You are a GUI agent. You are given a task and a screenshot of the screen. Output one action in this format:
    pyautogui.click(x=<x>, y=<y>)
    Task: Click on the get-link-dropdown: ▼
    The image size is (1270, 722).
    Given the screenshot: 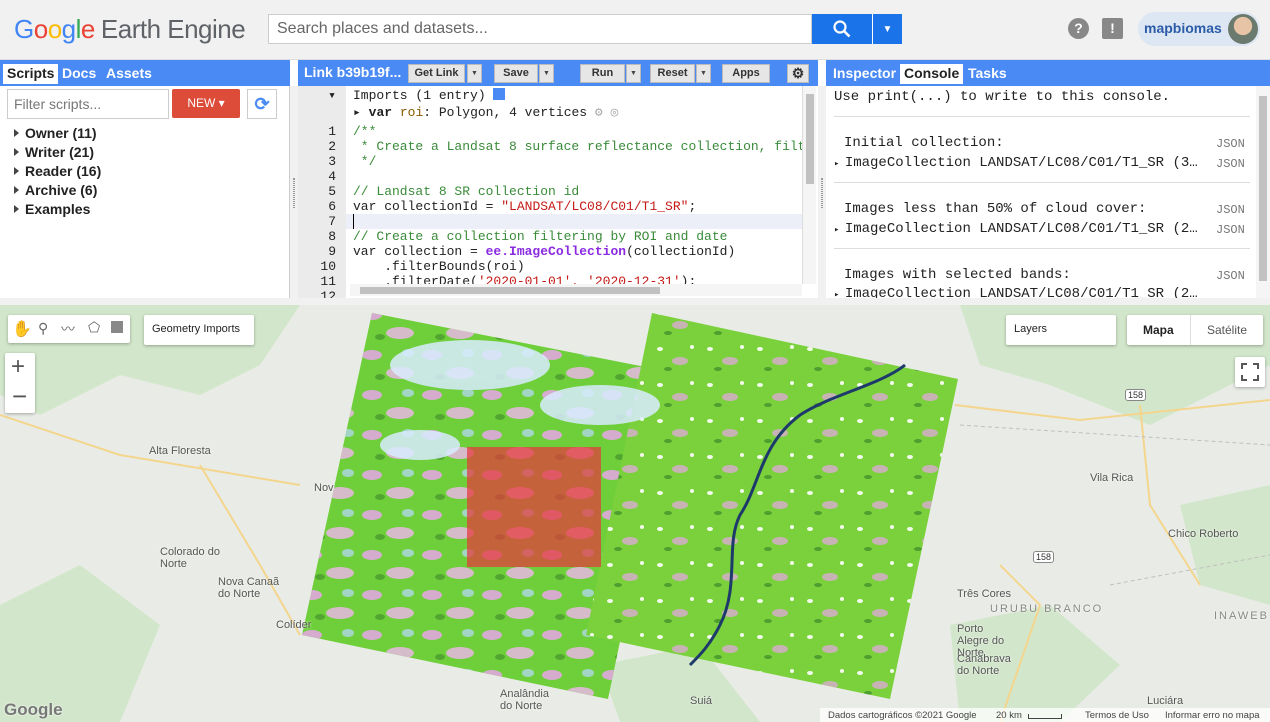 What is the action you would take?
    pyautogui.click(x=474, y=73)
    